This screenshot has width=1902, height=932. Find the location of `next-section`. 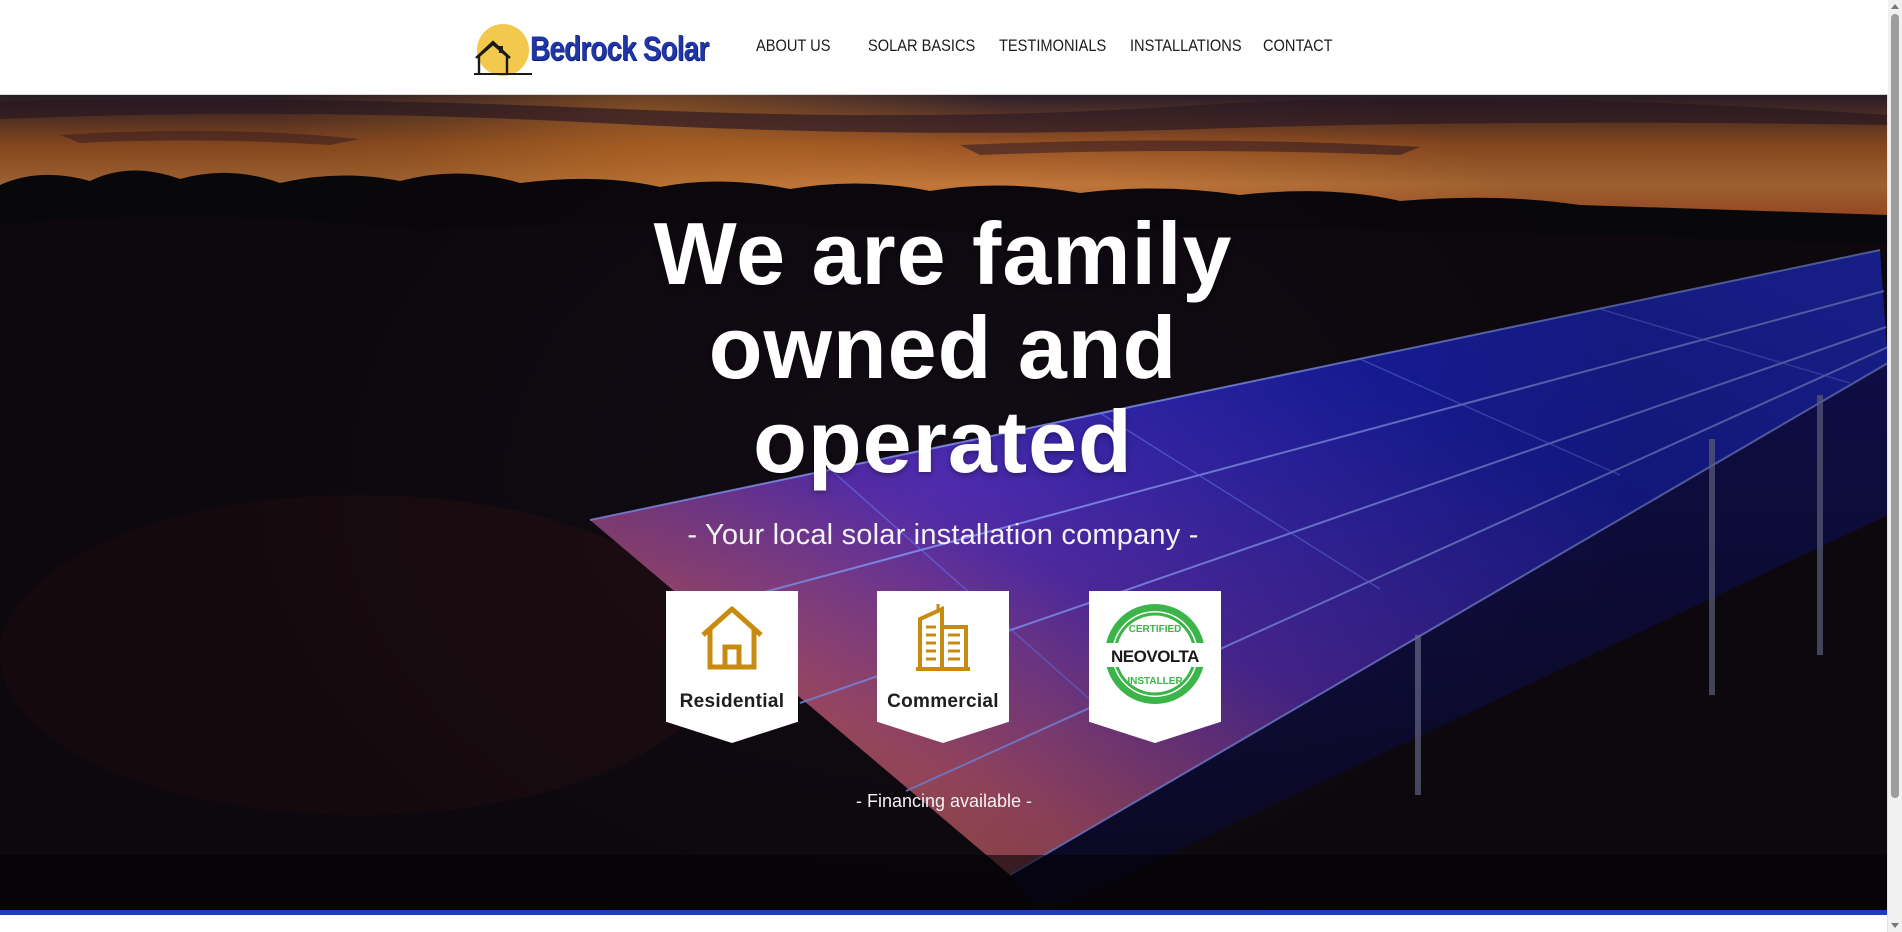

next-section is located at coordinates (944, 923).